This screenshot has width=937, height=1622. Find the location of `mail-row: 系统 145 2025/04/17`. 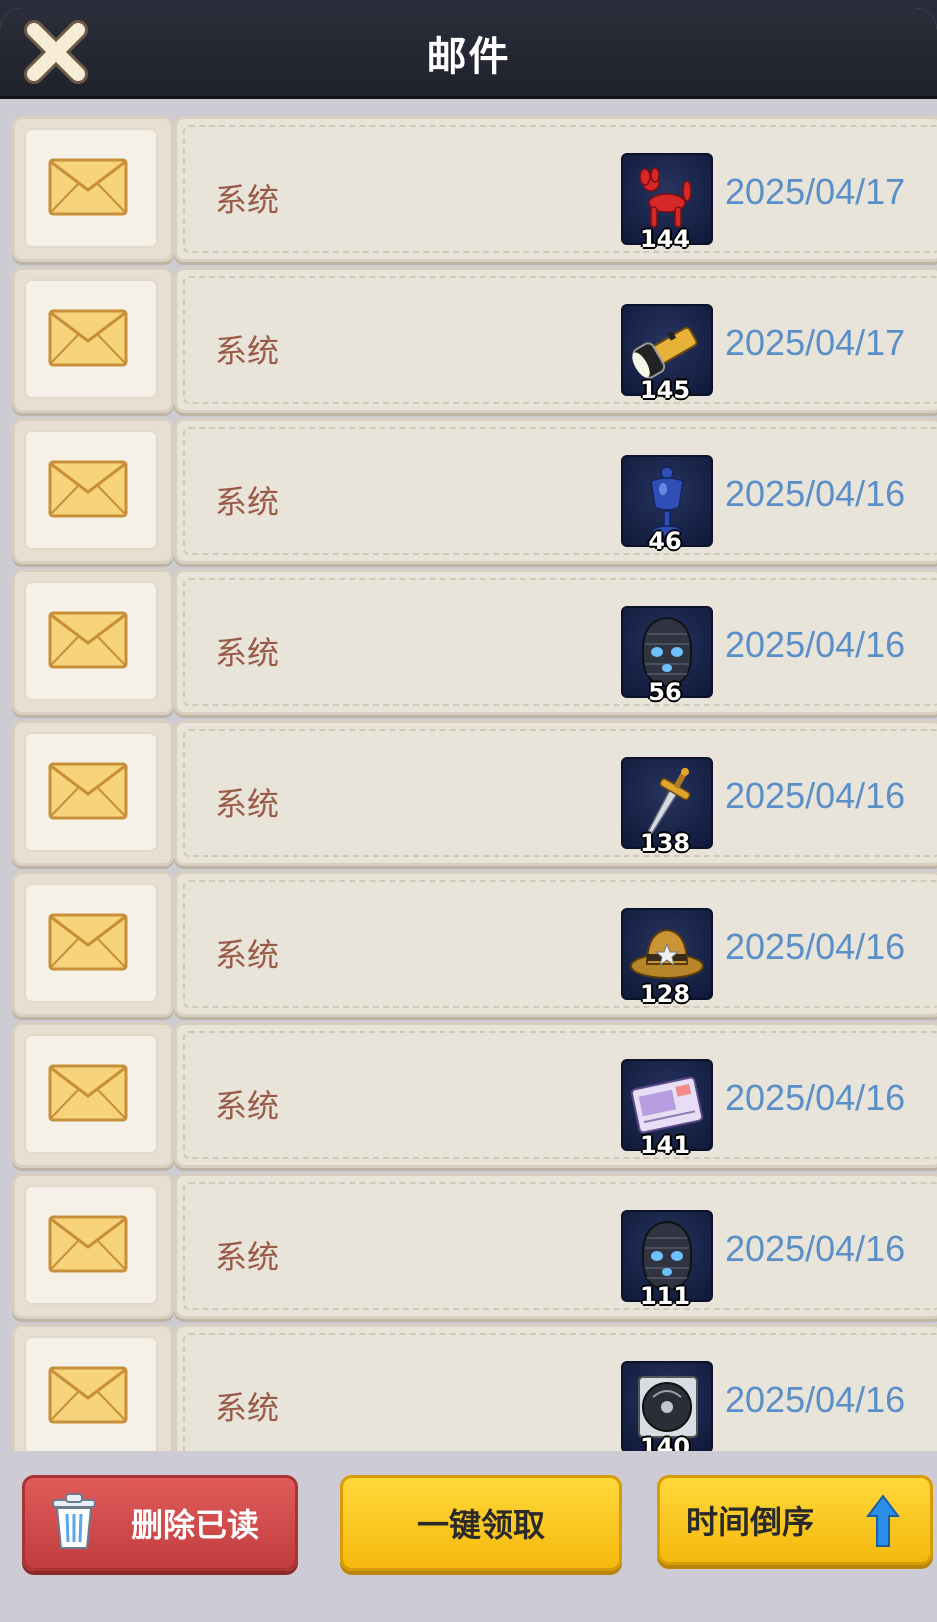

mail-row: 系统 145 2025/04/17 is located at coordinates (474, 340).